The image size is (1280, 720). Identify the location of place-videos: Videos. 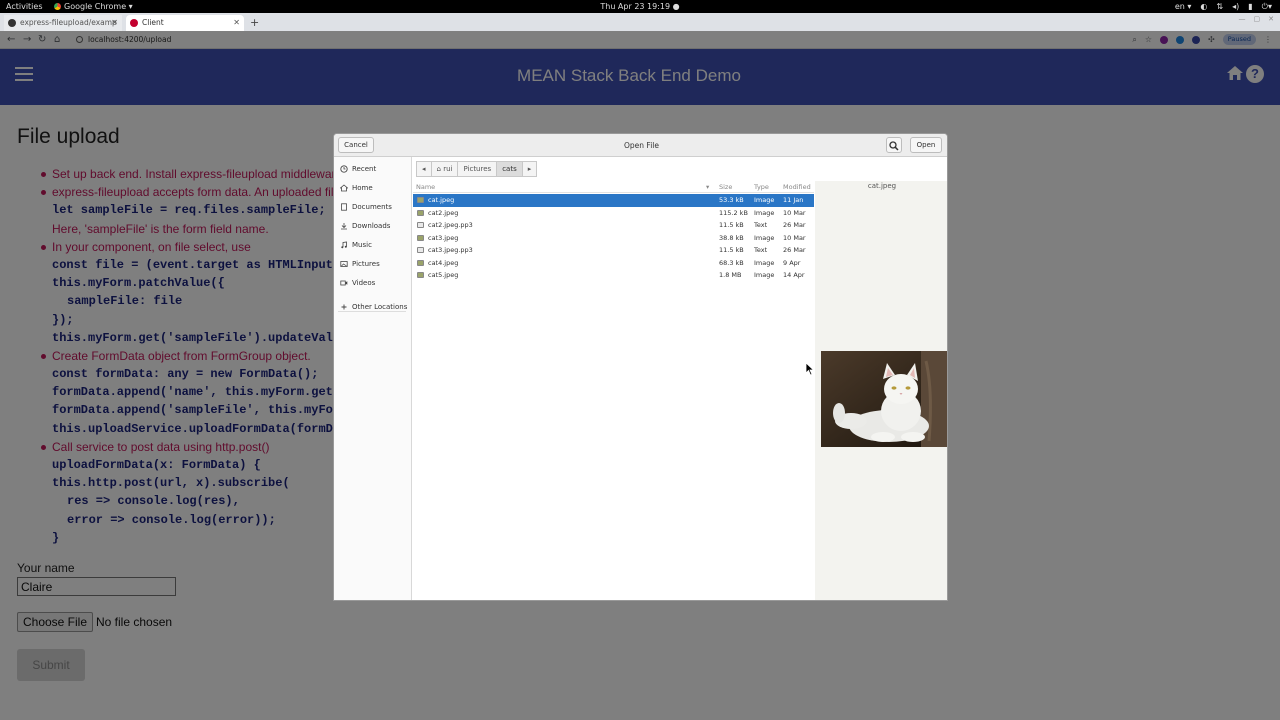
(375, 283).